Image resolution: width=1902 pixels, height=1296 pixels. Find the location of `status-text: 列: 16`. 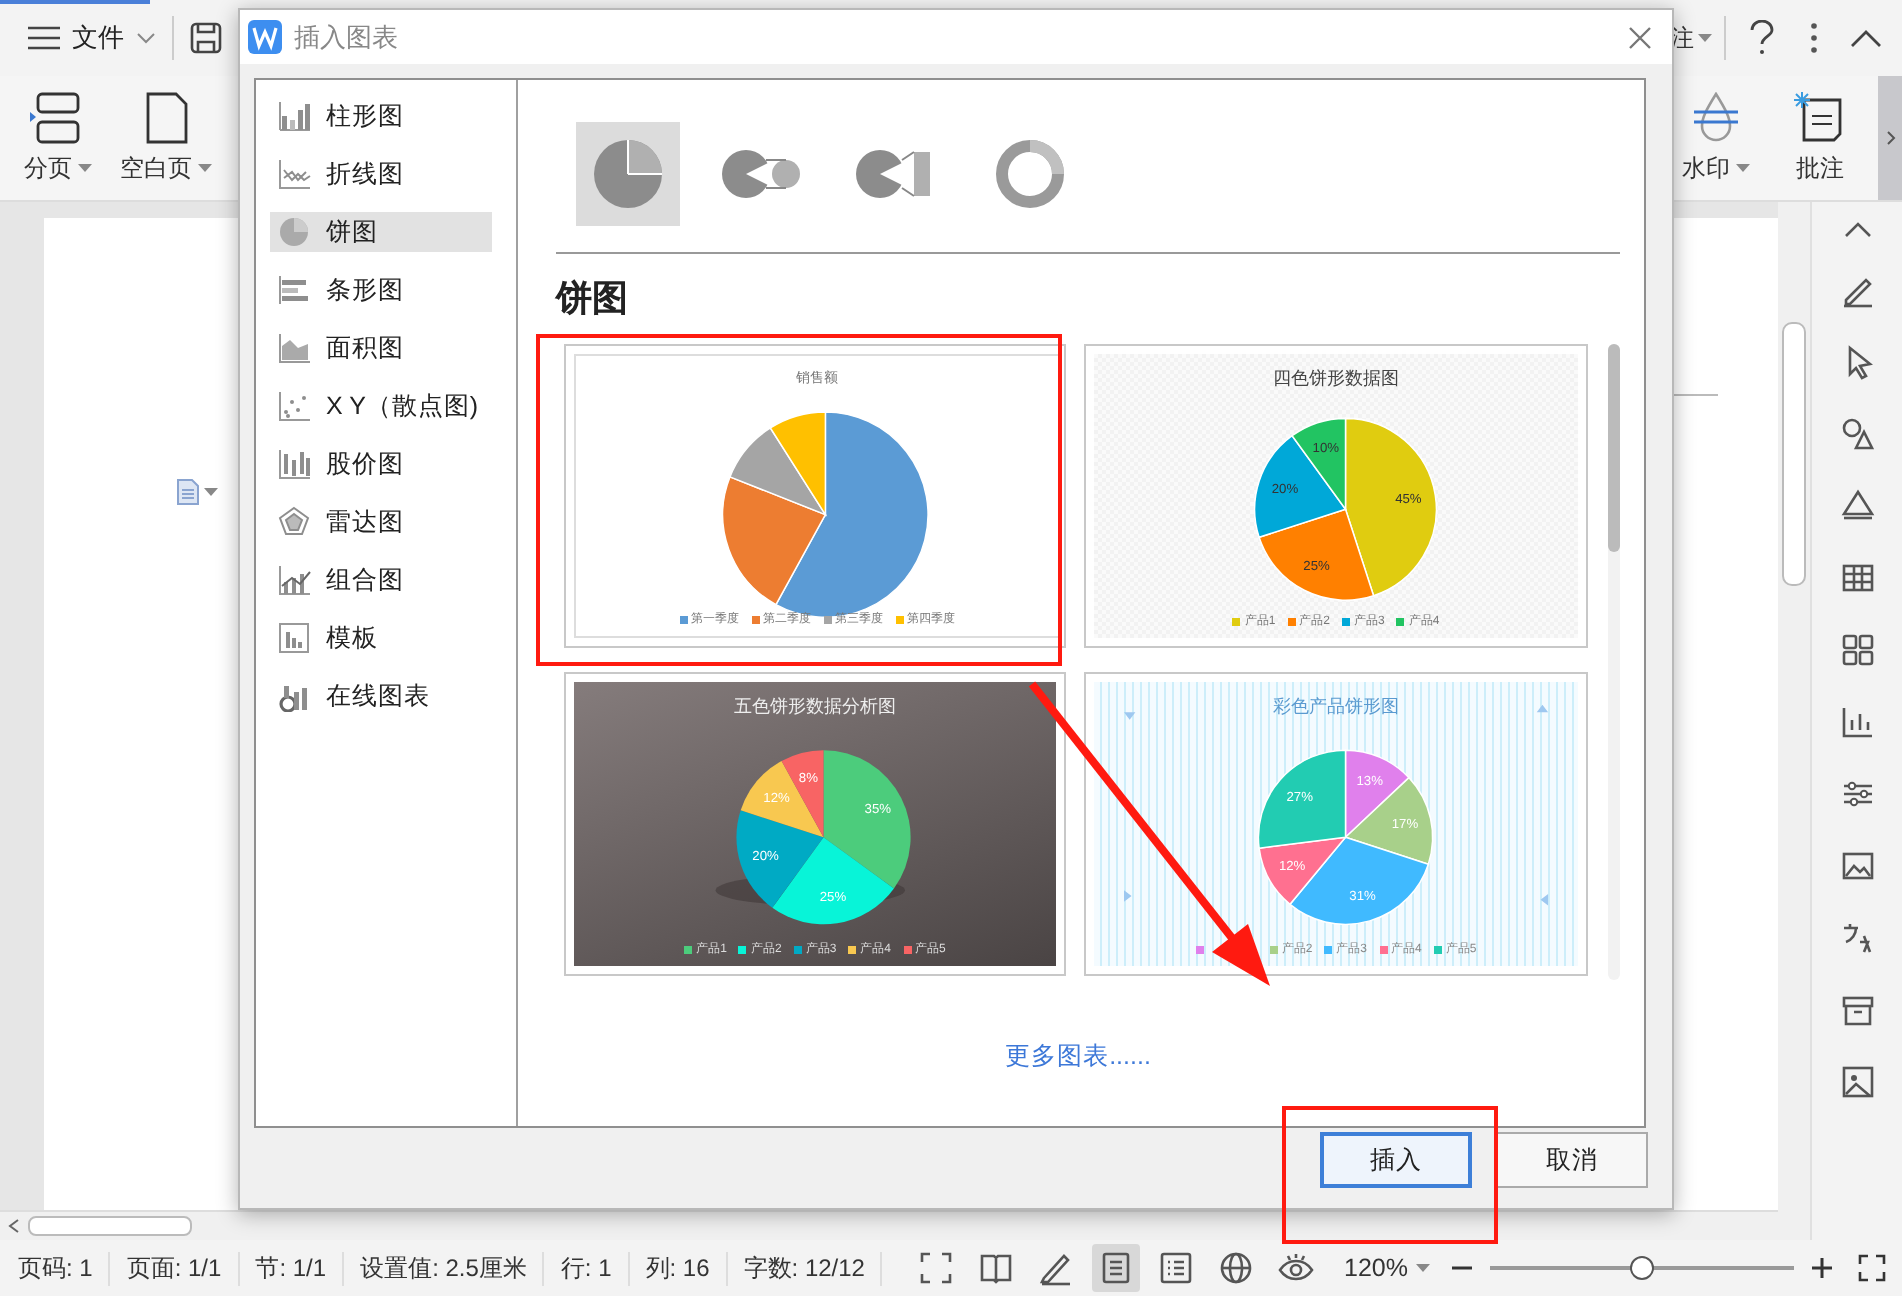

status-text: 列: 16 is located at coordinates (686, 1268).